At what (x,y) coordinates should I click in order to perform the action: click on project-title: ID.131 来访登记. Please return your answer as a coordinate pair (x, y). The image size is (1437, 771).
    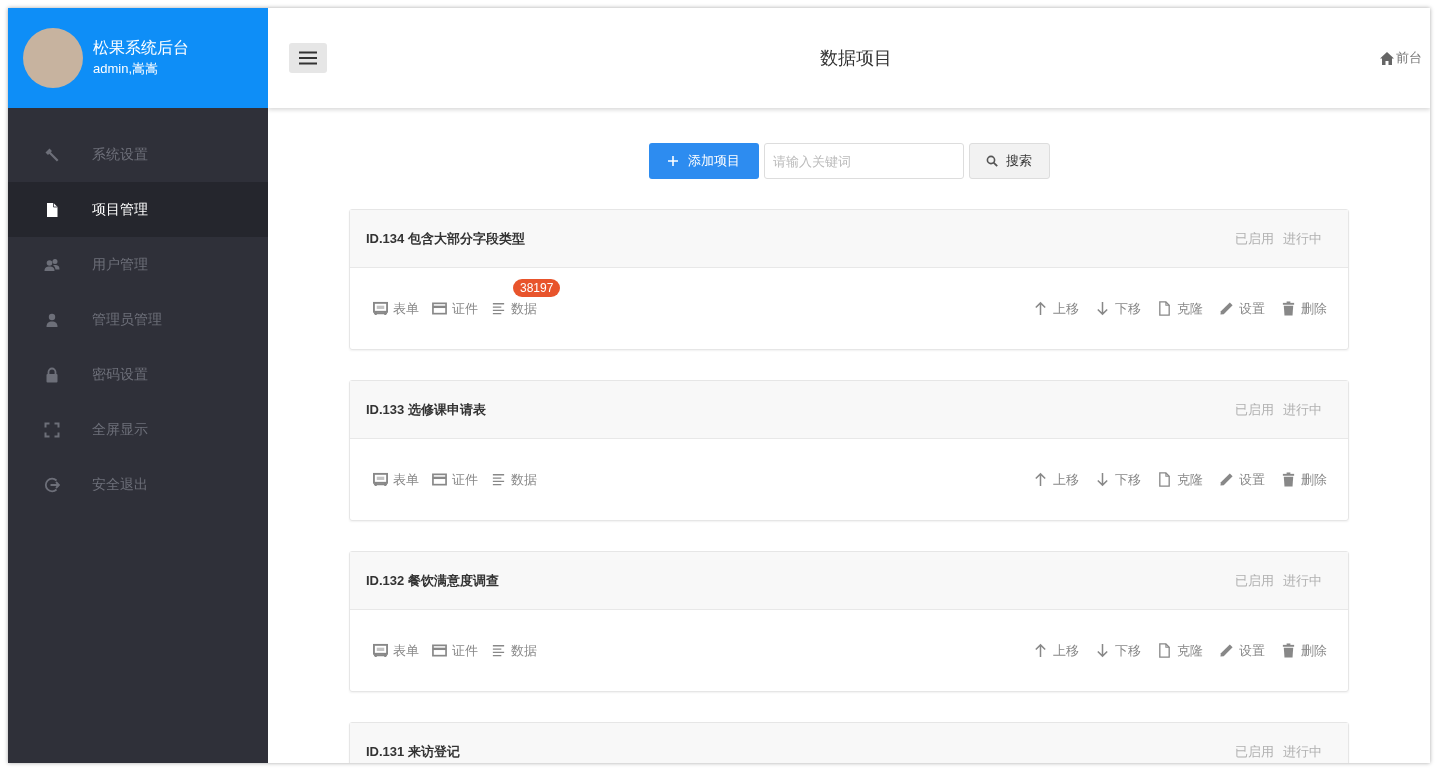
    Looking at the image, I should click on (413, 751).